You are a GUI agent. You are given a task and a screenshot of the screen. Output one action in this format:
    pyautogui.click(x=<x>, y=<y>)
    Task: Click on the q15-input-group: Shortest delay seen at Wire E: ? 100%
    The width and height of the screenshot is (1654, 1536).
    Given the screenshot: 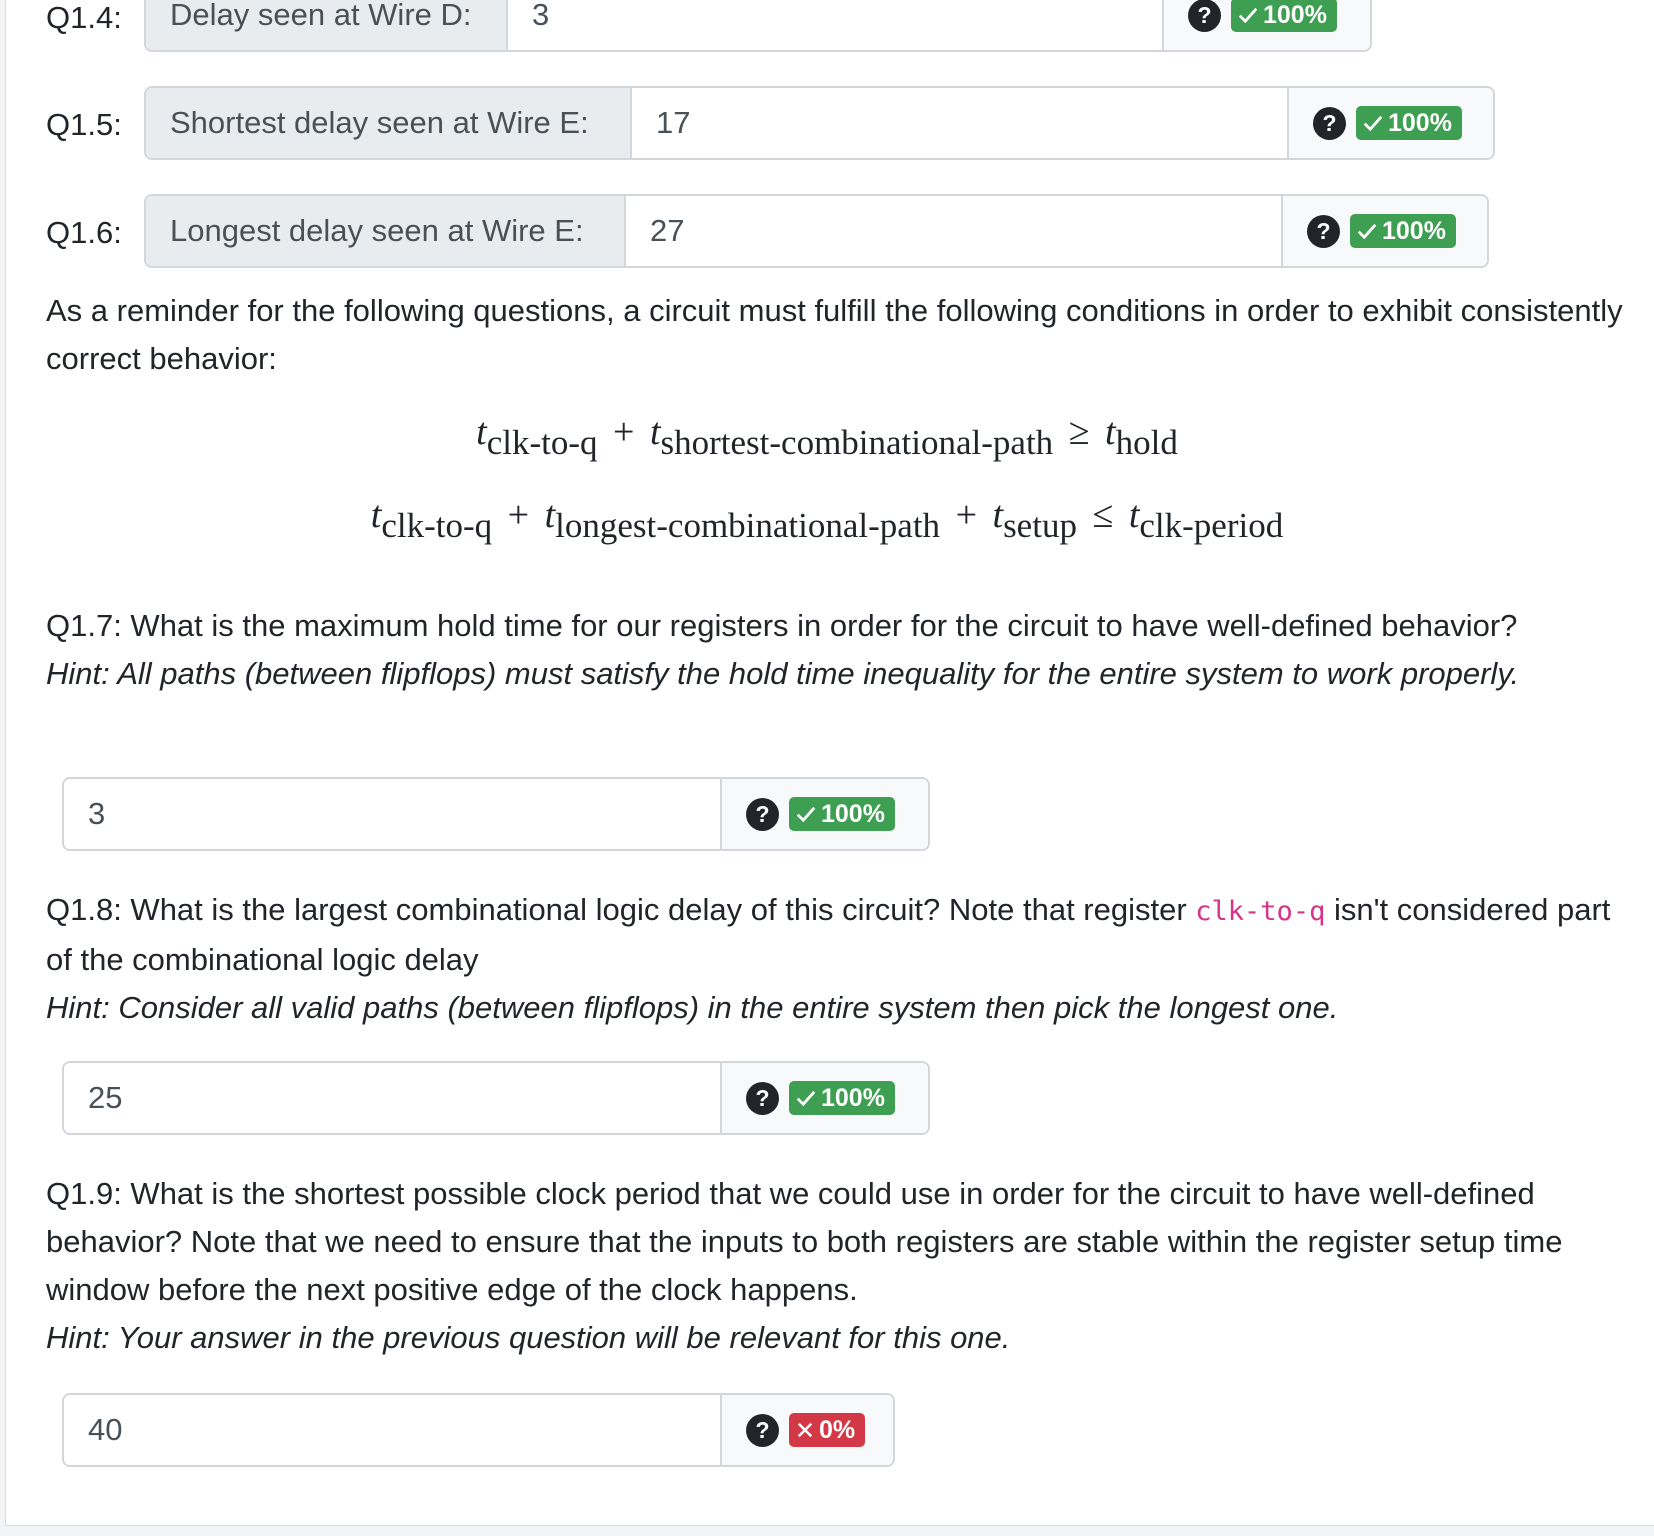 What is the action you would take?
    pyautogui.click(x=819, y=123)
    